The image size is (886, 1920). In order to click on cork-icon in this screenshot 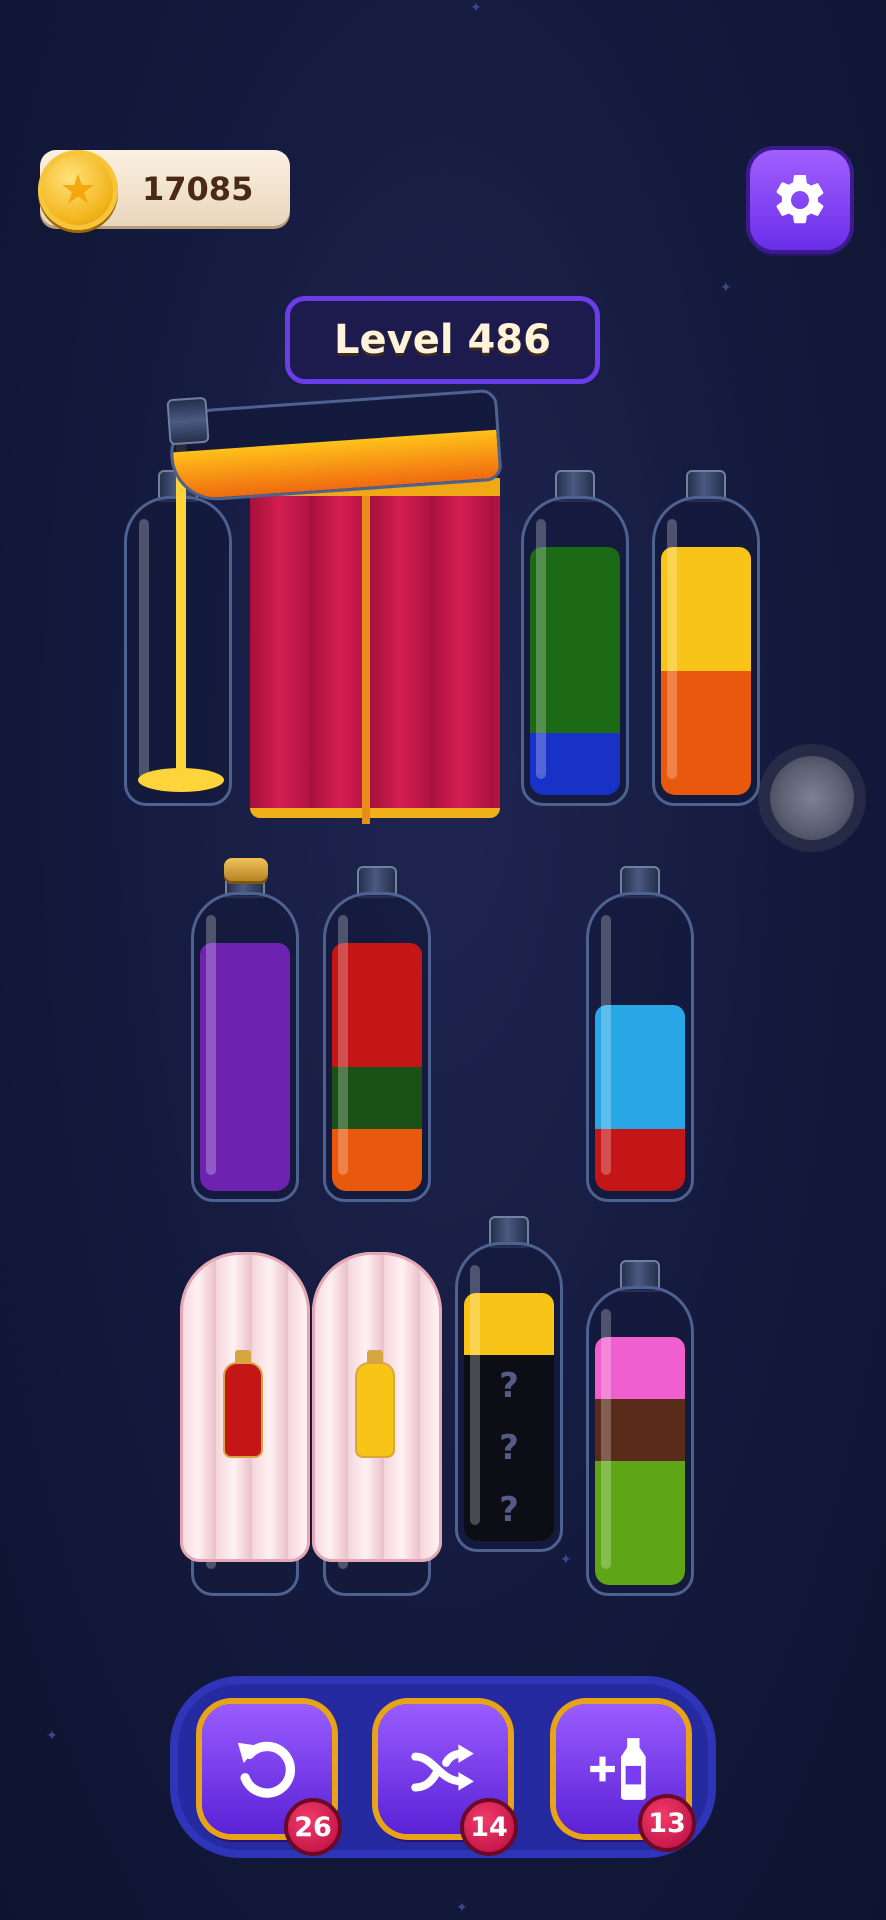, I will do `click(246, 871)`.